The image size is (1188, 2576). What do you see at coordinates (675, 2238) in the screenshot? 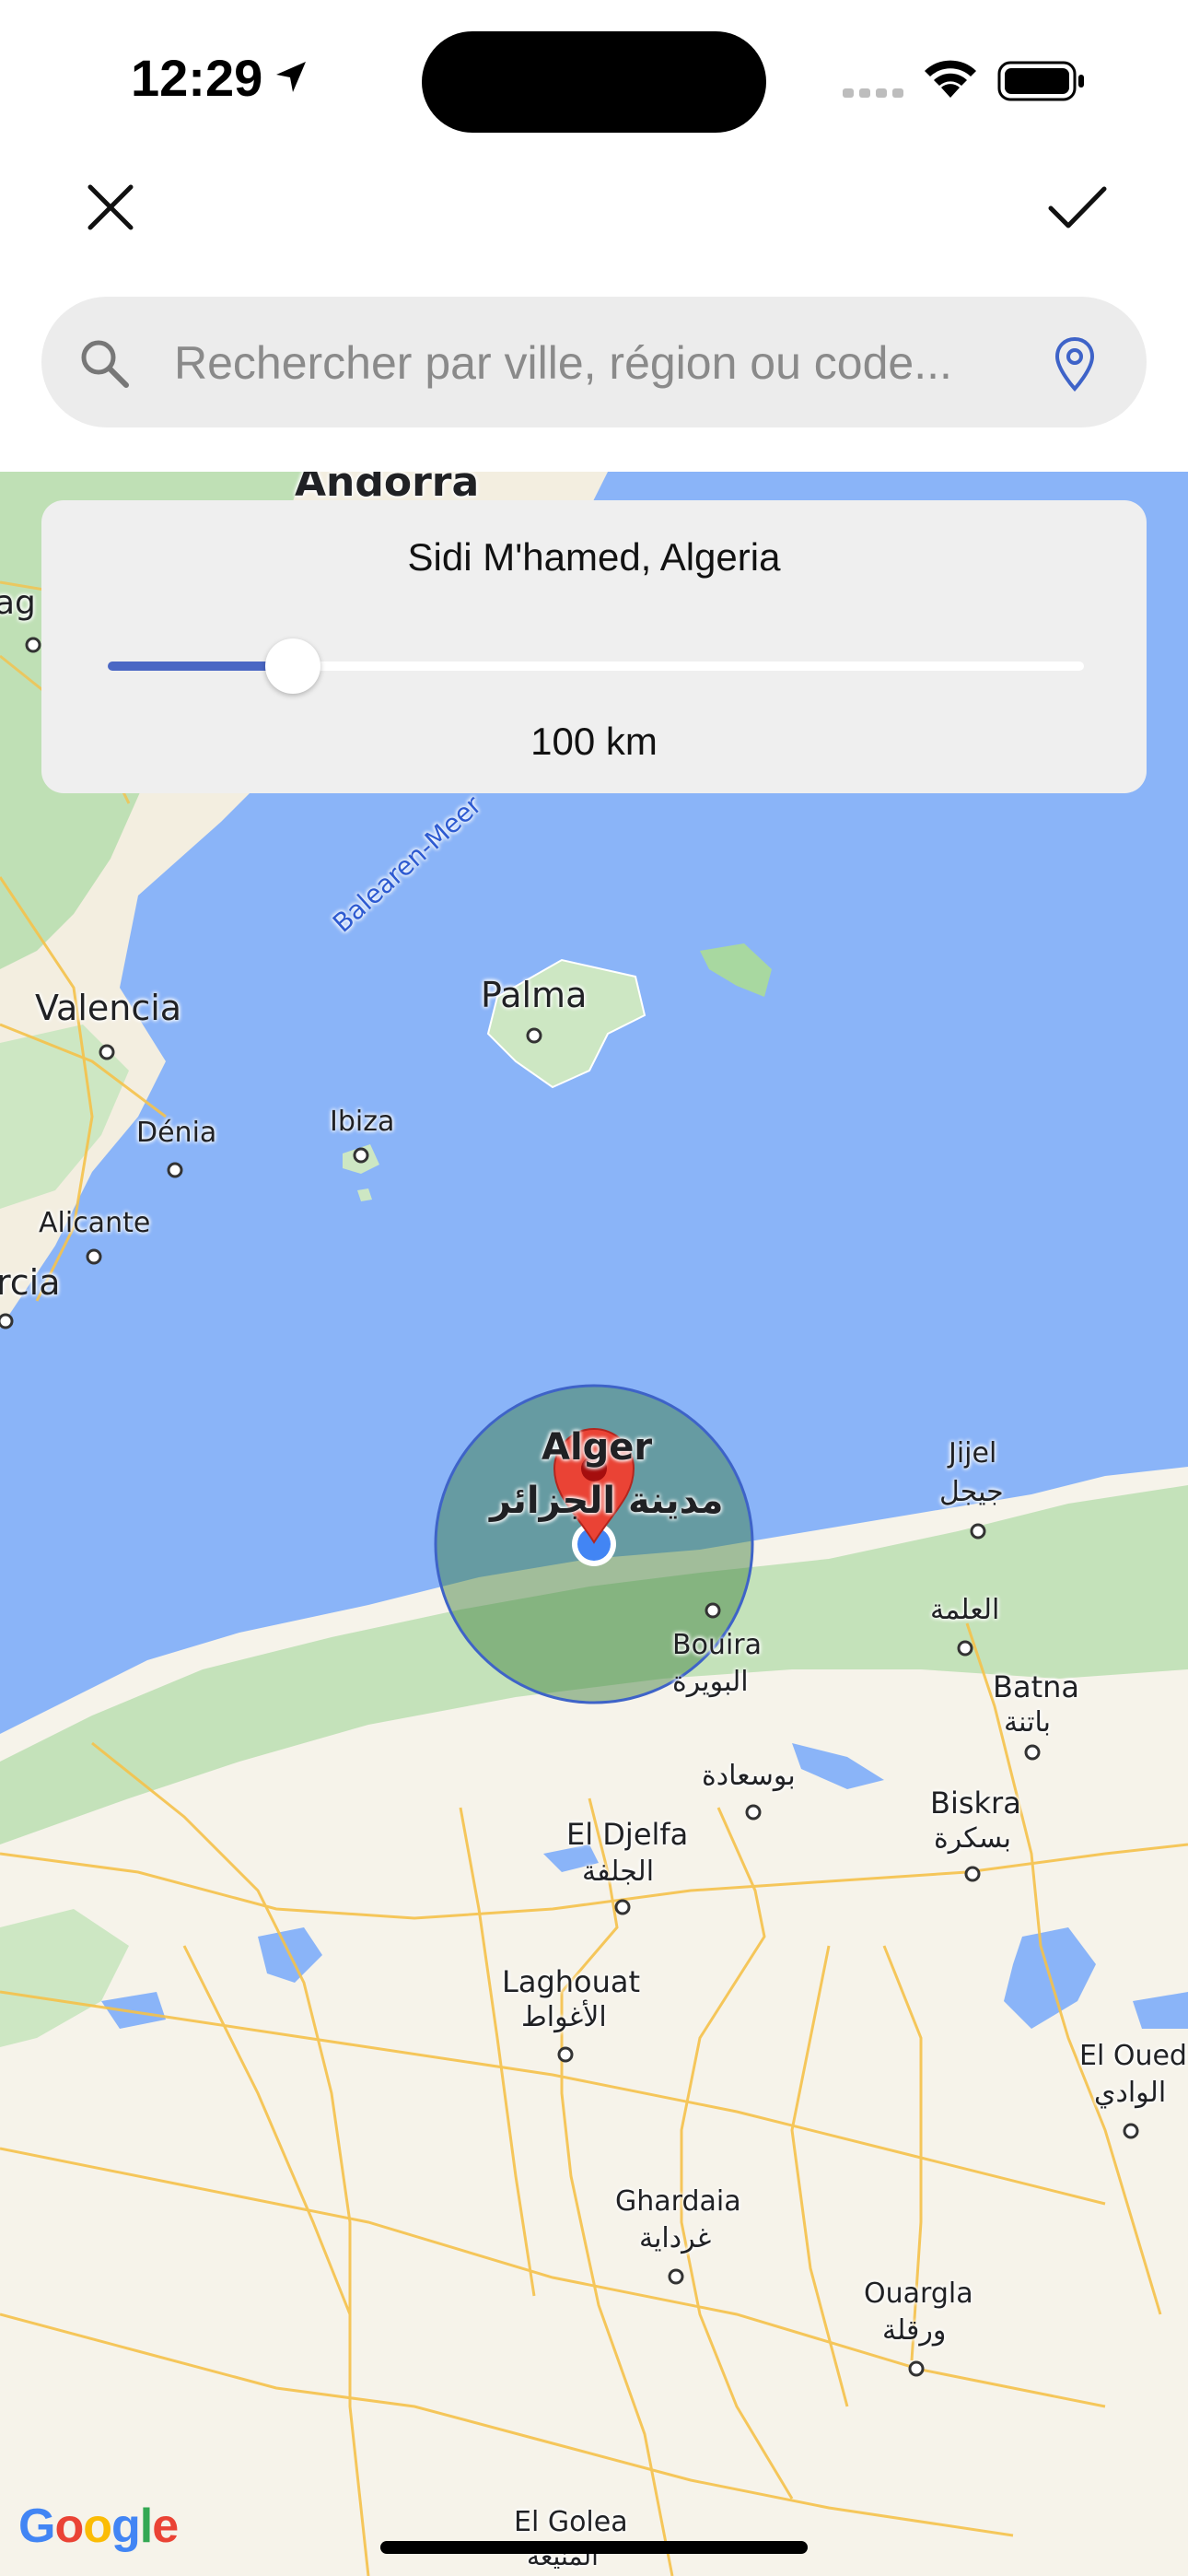
I see `map-label-ghardaia-ar: غرداية` at bounding box center [675, 2238].